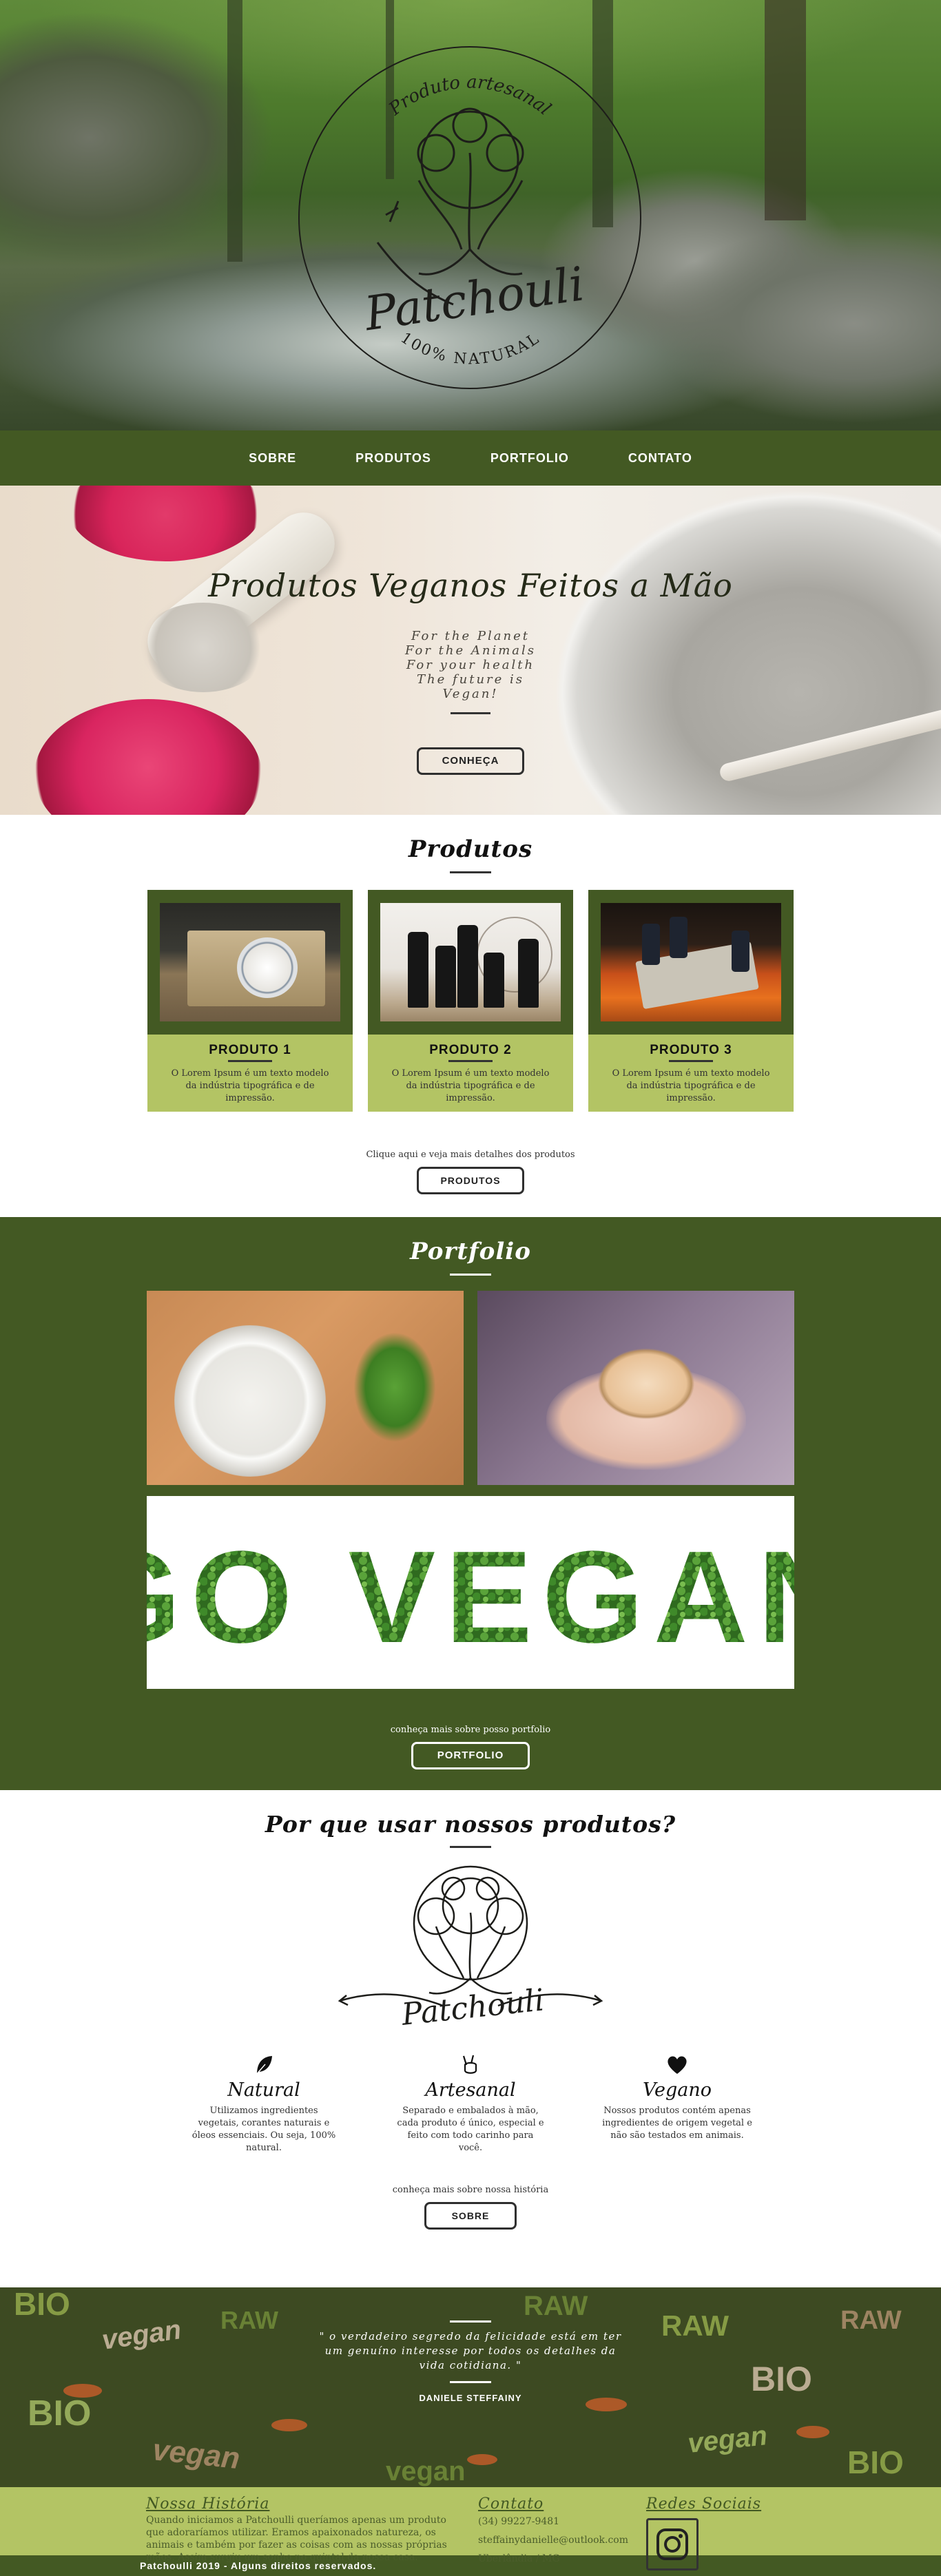 This screenshot has height=2576, width=941. What do you see at coordinates (470, 849) in the screenshot?
I see `section-title: Produtos` at bounding box center [470, 849].